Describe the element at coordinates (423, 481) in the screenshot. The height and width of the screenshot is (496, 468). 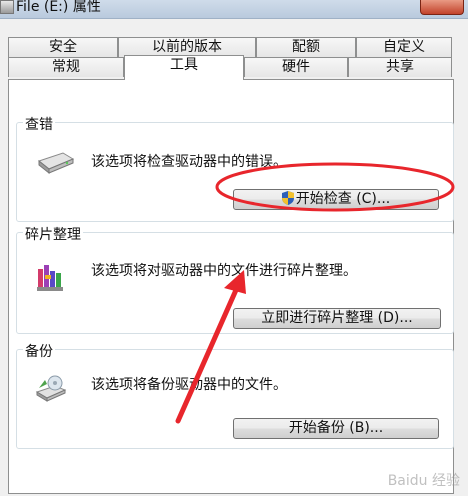
I see `baidu-watermark: Baidu 经验` at that location.